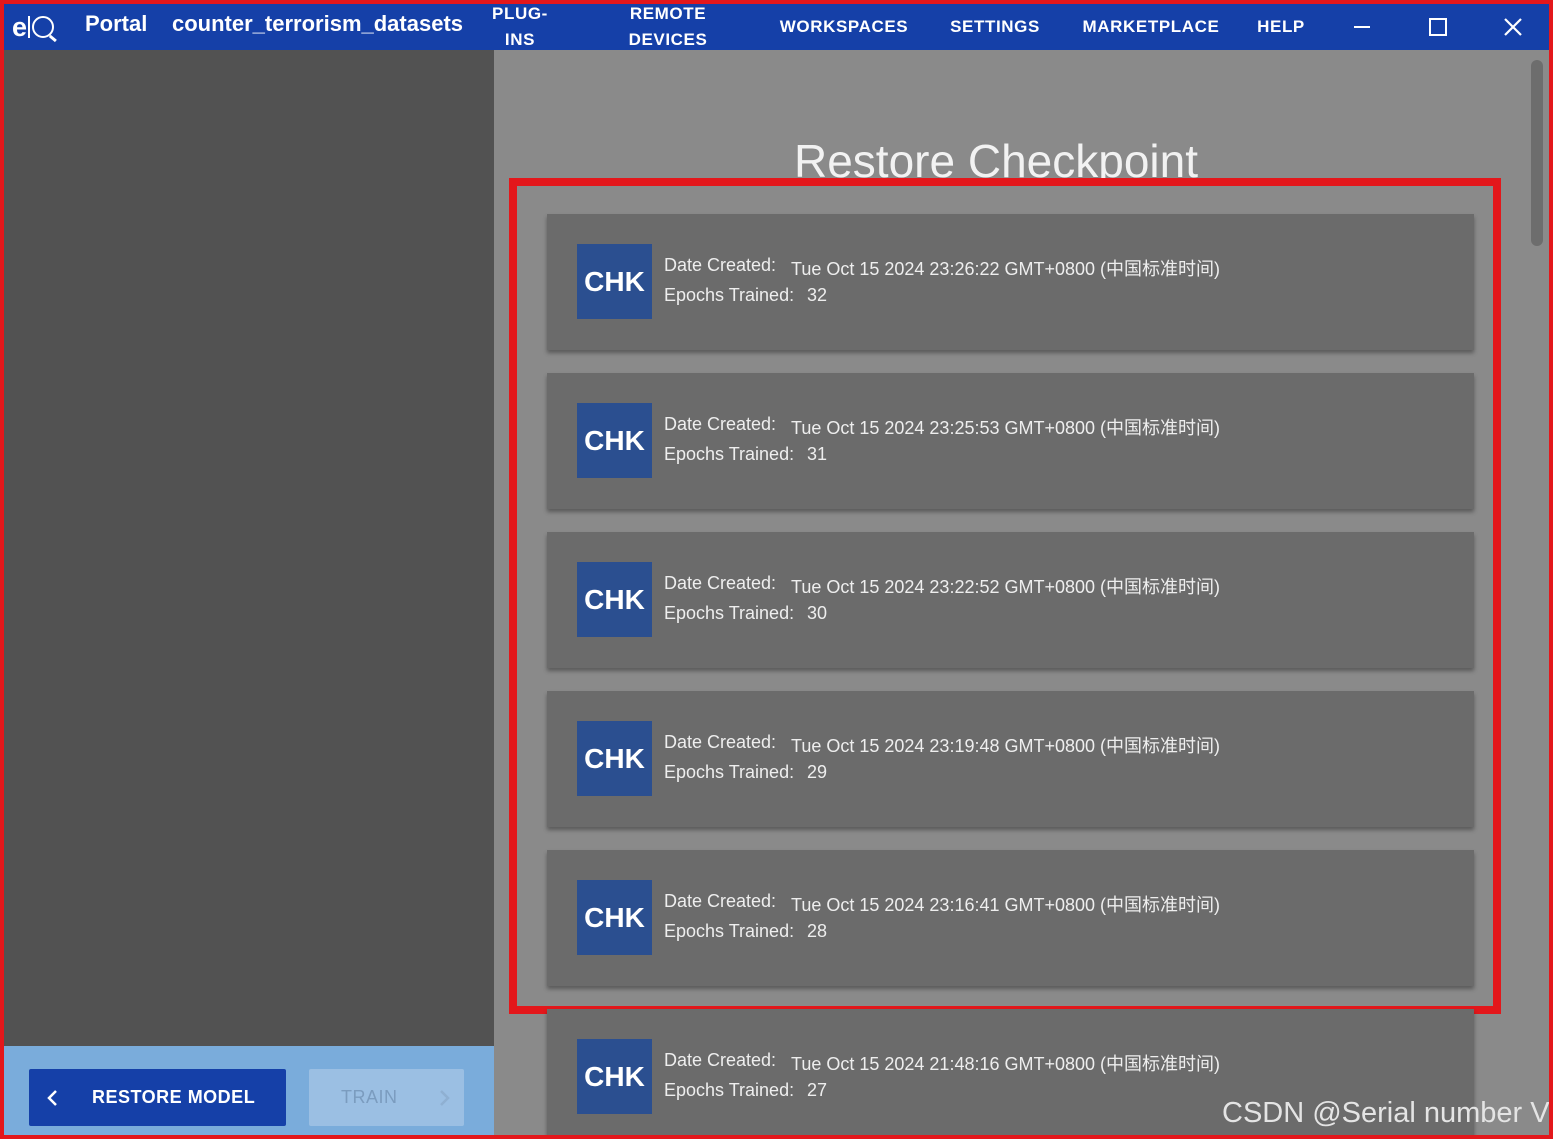 The image size is (1553, 1139). Describe the element at coordinates (1151, 27) in the screenshot. I see `nav-marketplace: MARKETPLACE` at that location.